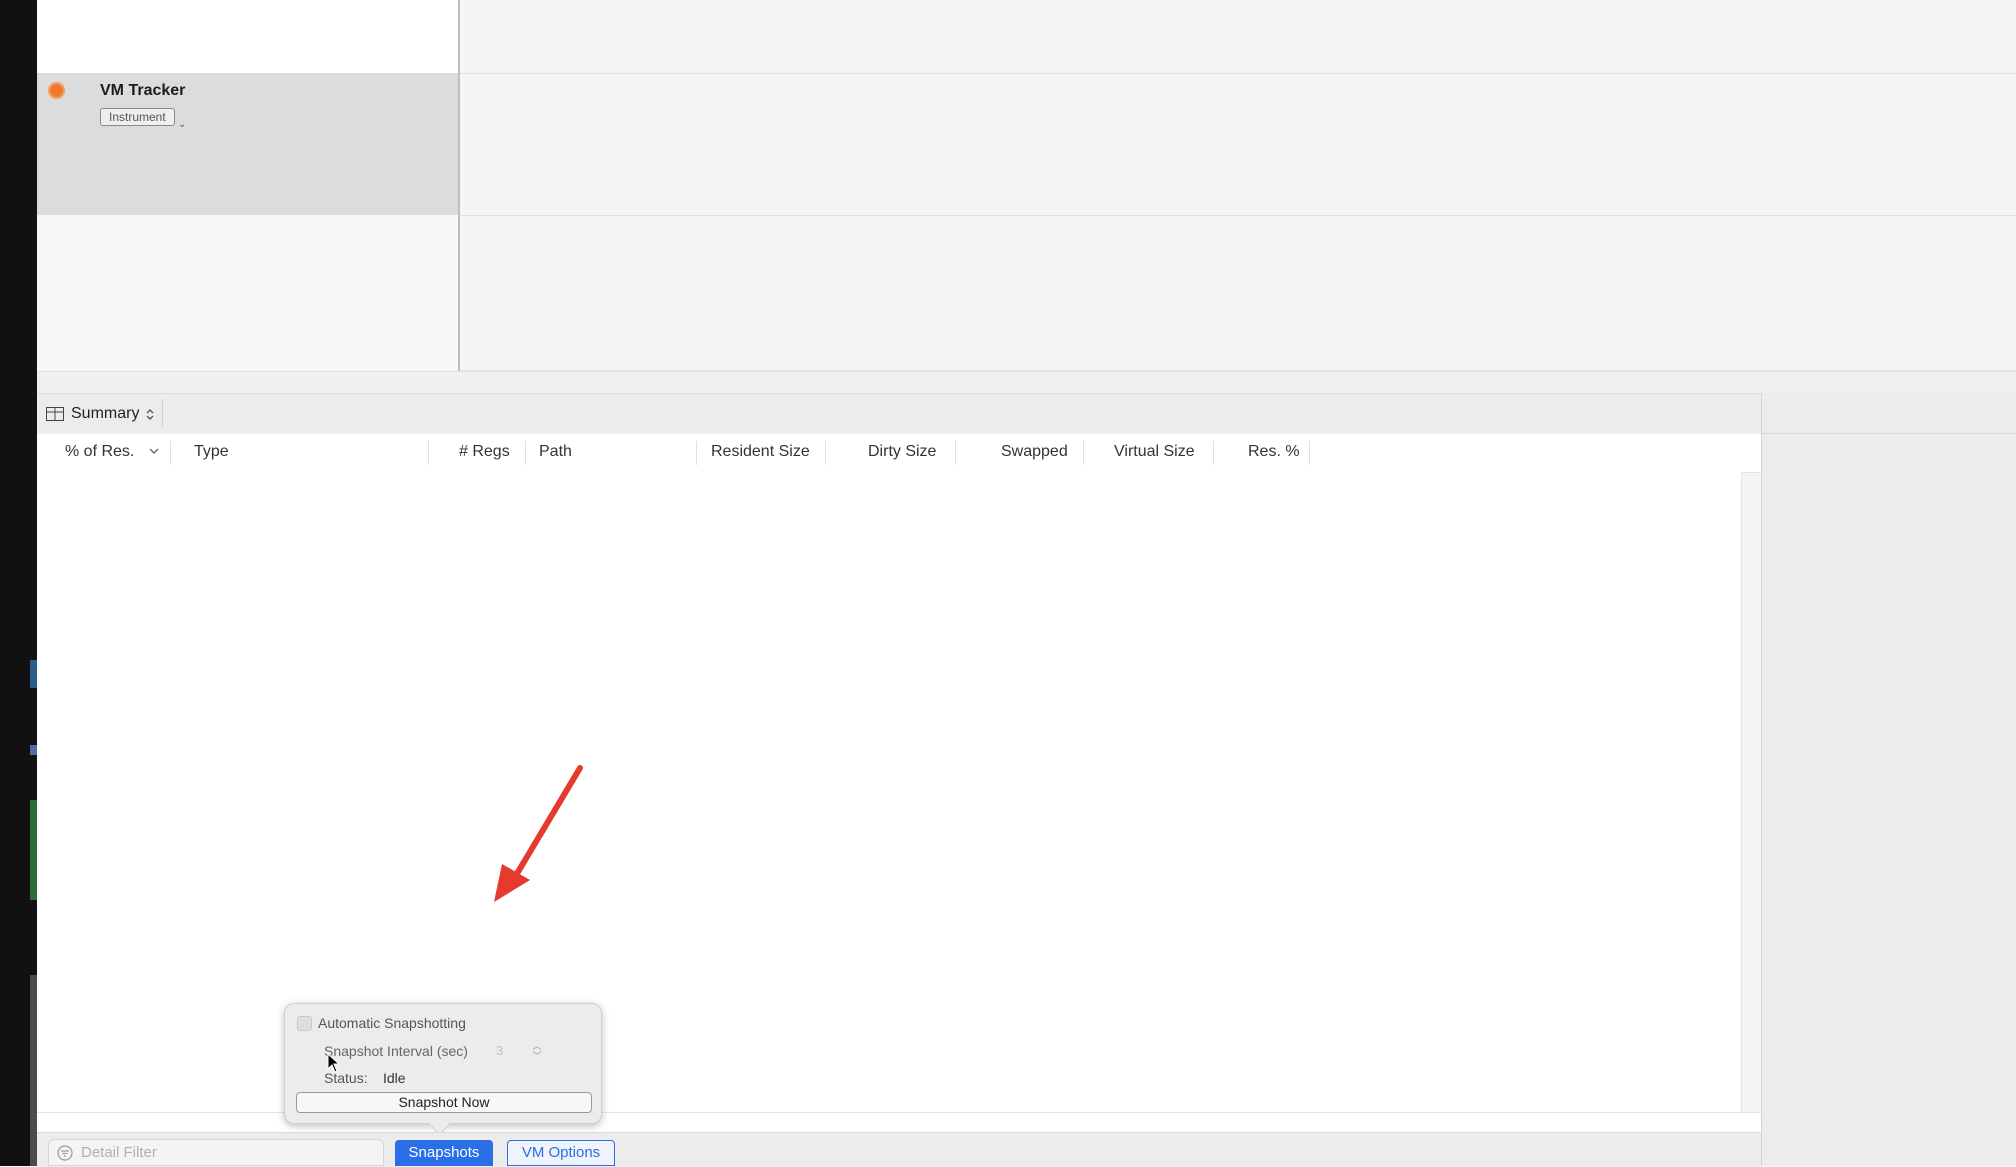  I want to click on status-value: Idle, so click(394, 1078).